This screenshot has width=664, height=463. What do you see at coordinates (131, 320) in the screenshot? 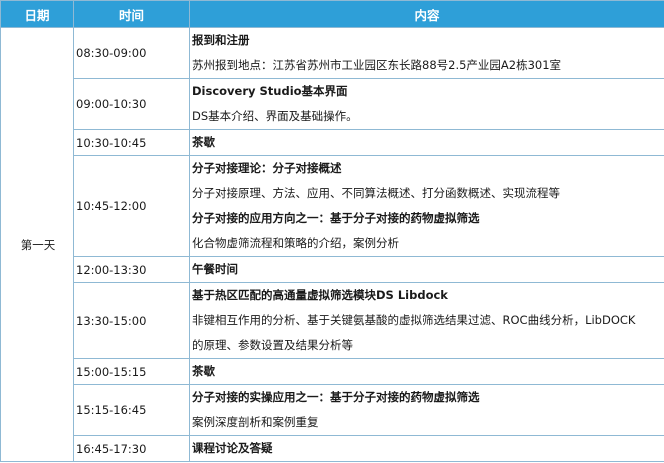
I see `time-slot: 13:30-15:00` at bounding box center [131, 320].